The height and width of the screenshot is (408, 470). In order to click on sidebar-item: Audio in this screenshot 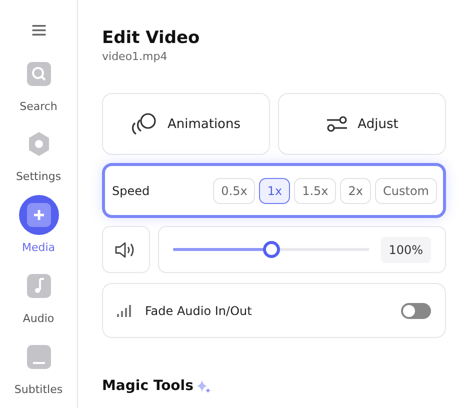, I will do `click(39, 302)`.